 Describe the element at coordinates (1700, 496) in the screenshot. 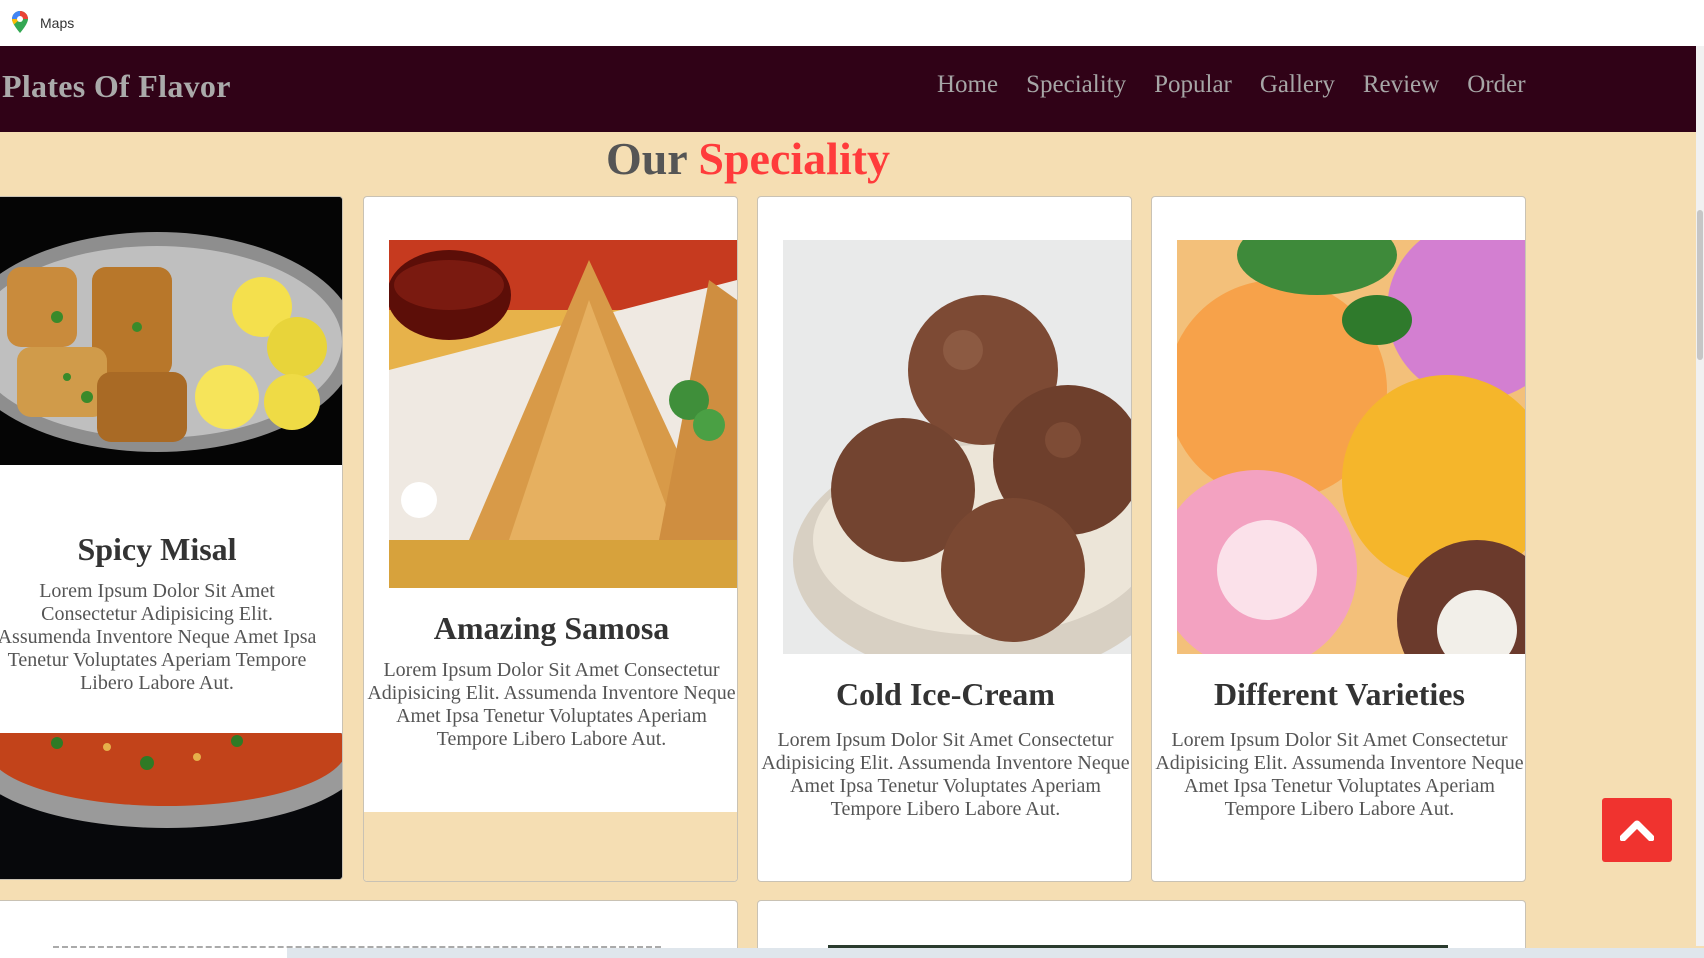

I see `page-scrollbar` at that location.